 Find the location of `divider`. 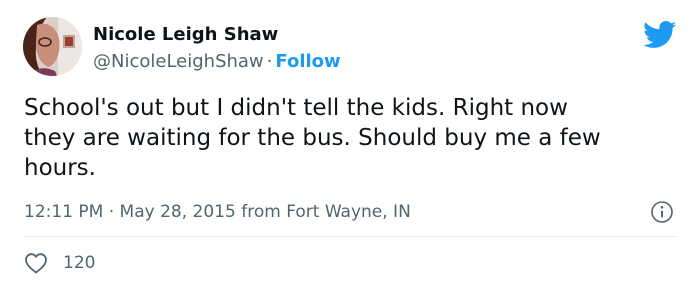

divider is located at coordinates (351, 236).